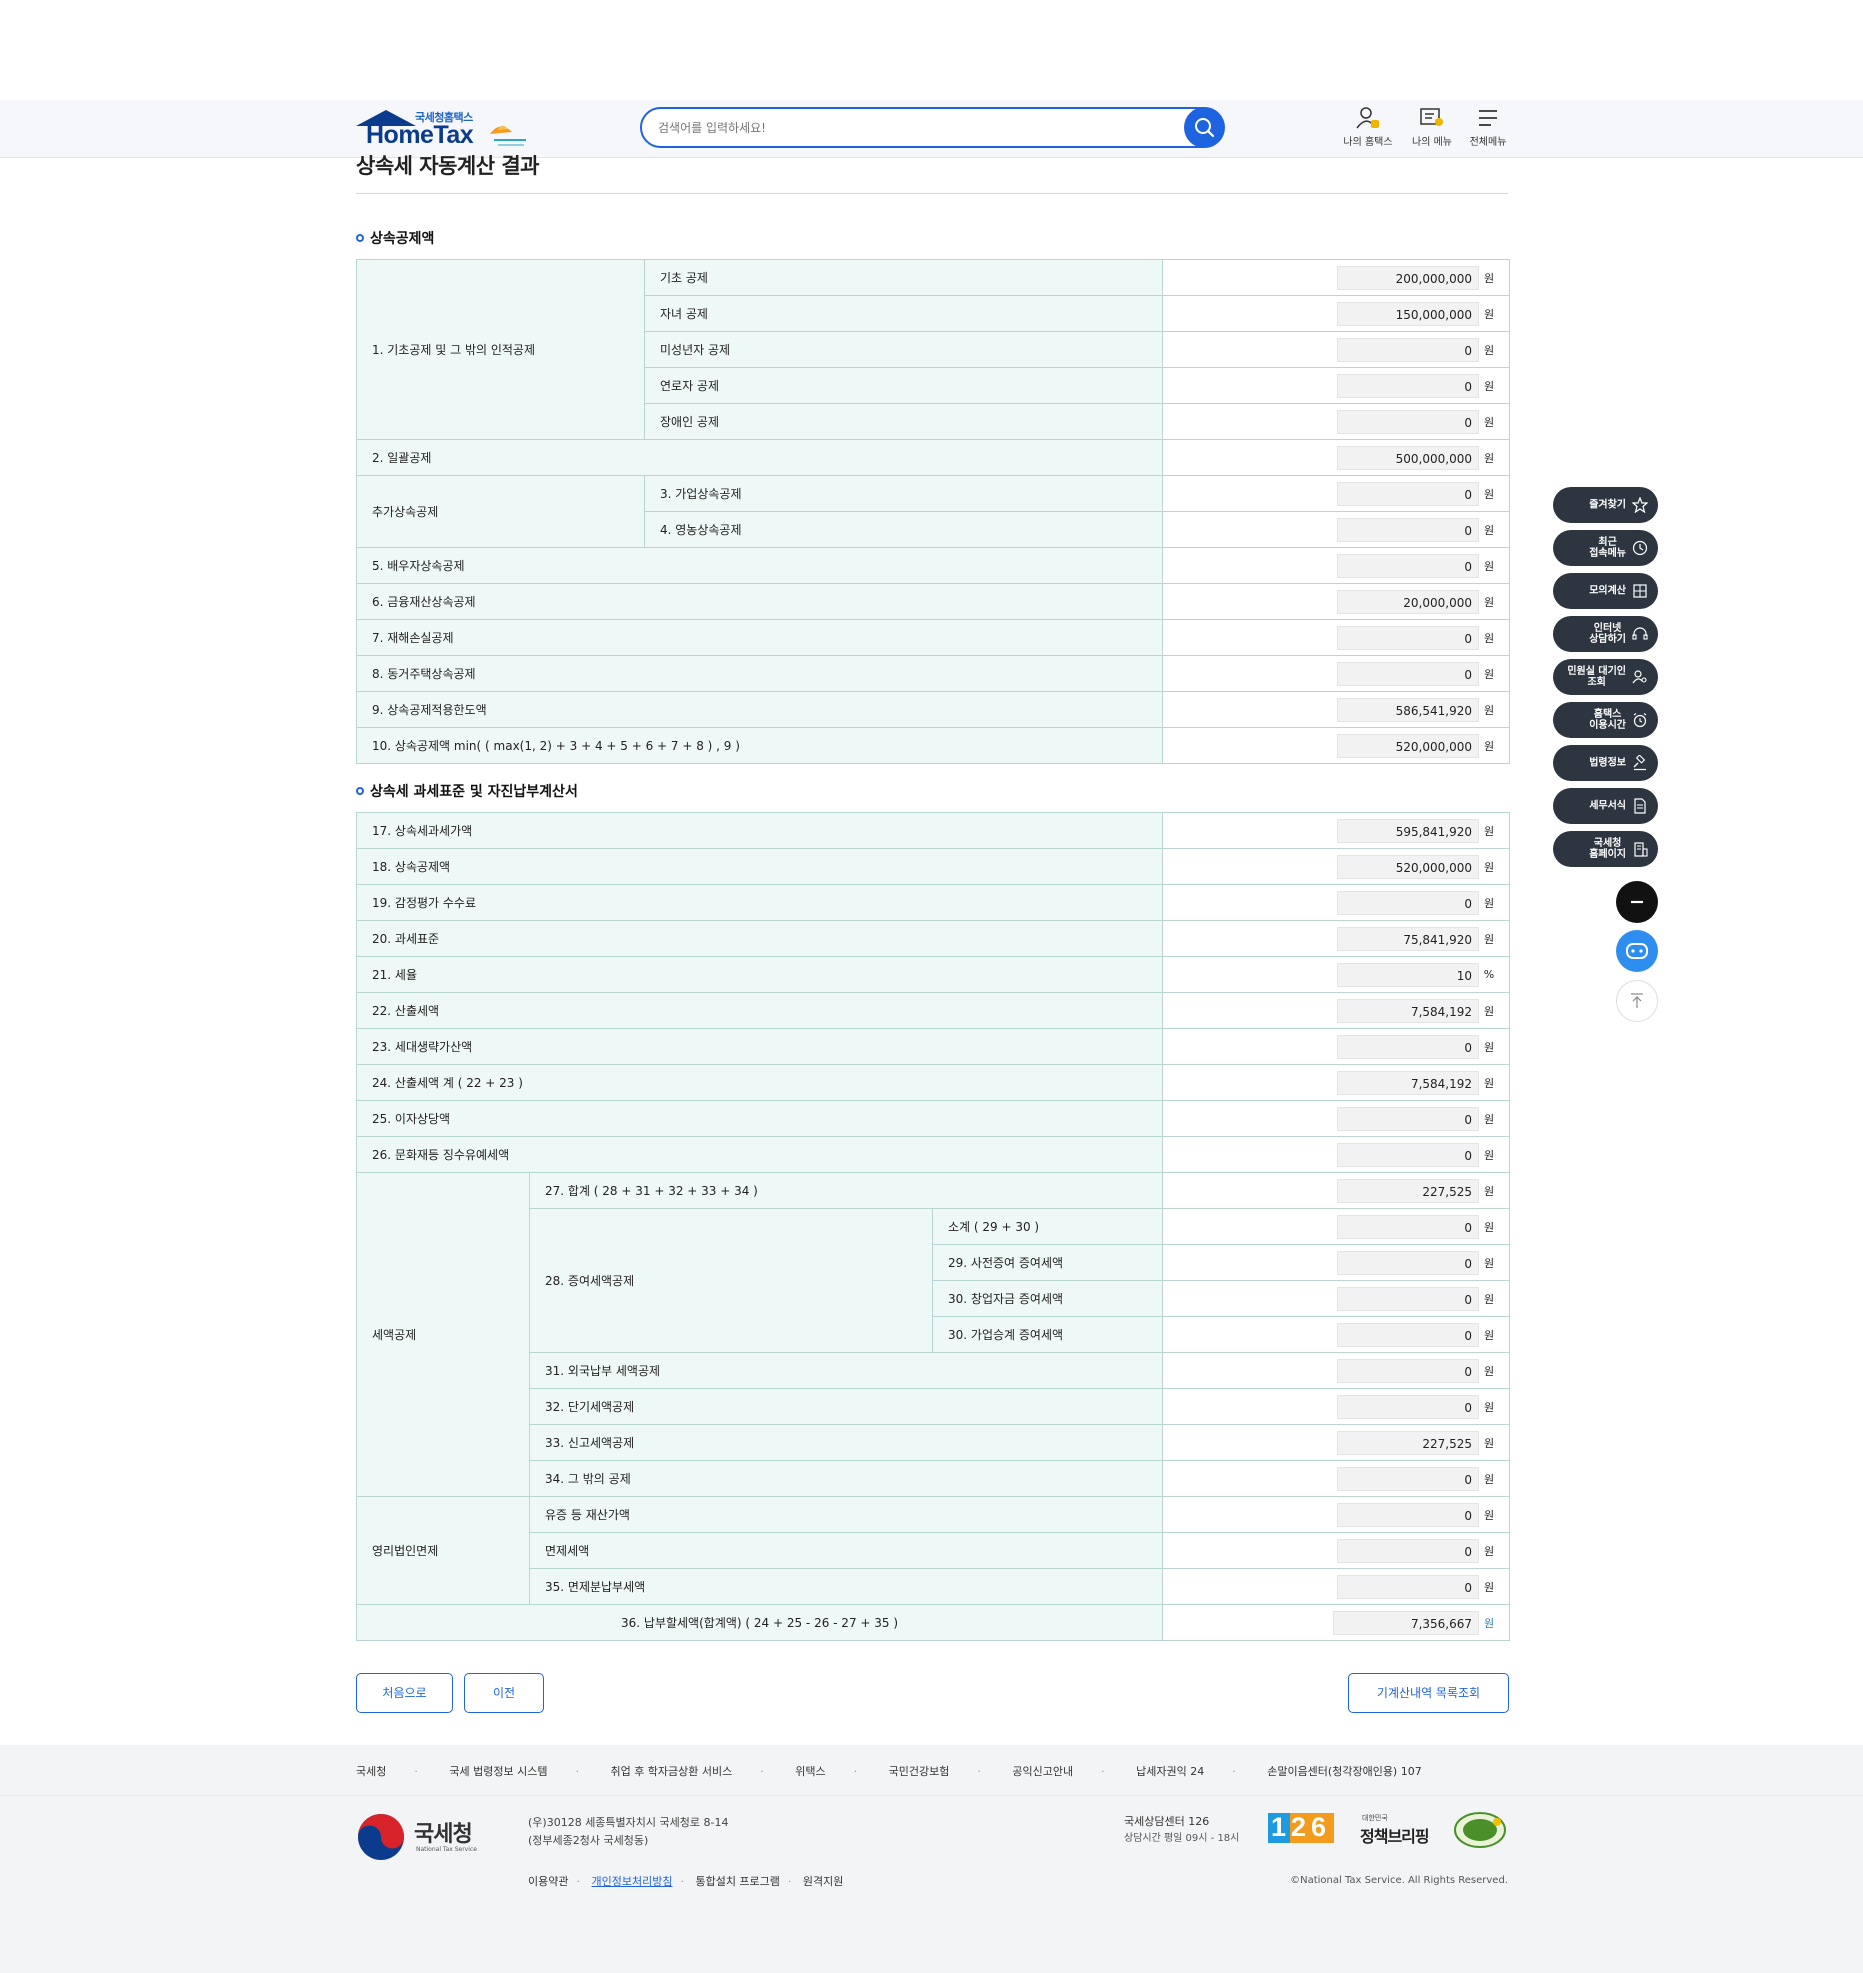 This screenshot has width=1863, height=1973. Describe the element at coordinates (1637, 951) in the screenshot. I see `chatbot-button` at that location.